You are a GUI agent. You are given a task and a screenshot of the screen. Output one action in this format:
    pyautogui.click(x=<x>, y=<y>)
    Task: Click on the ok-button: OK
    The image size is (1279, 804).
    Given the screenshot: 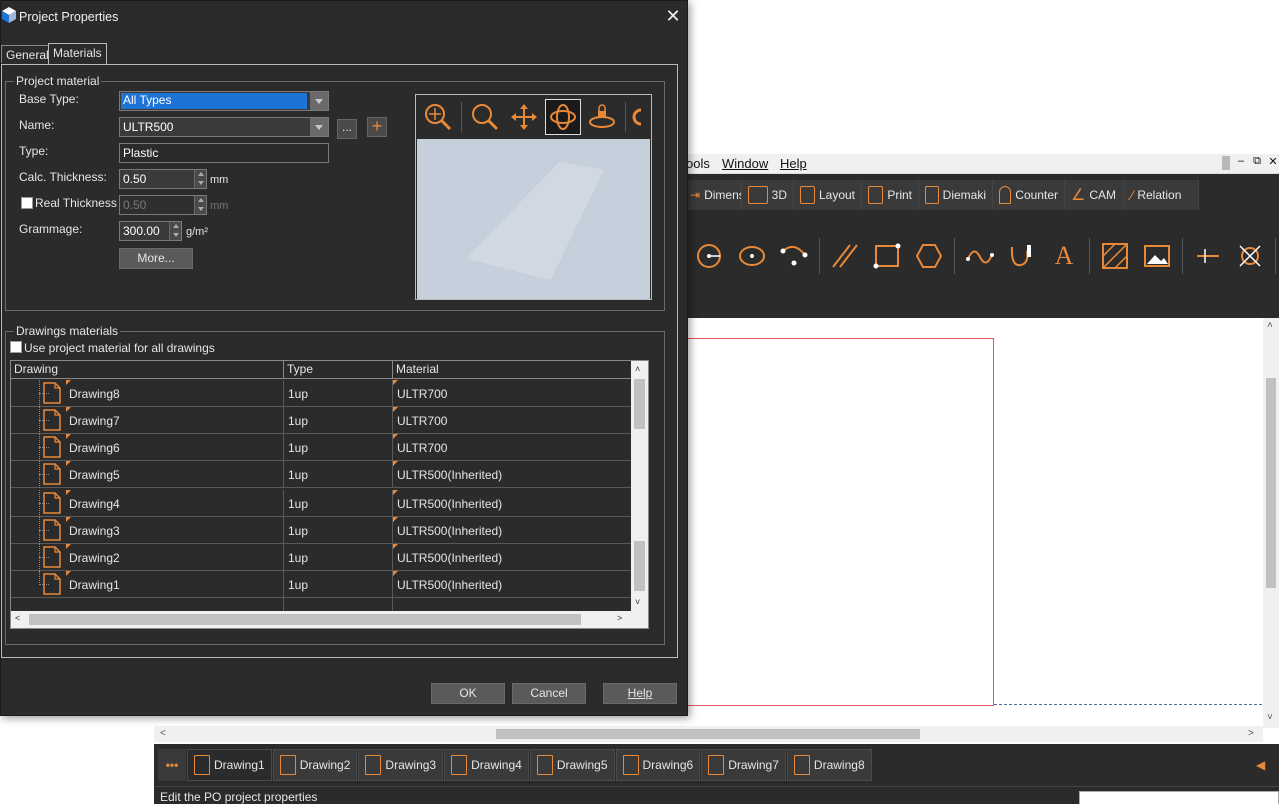 What is the action you would take?
    pyautogui.click(x=468, y=693)
    